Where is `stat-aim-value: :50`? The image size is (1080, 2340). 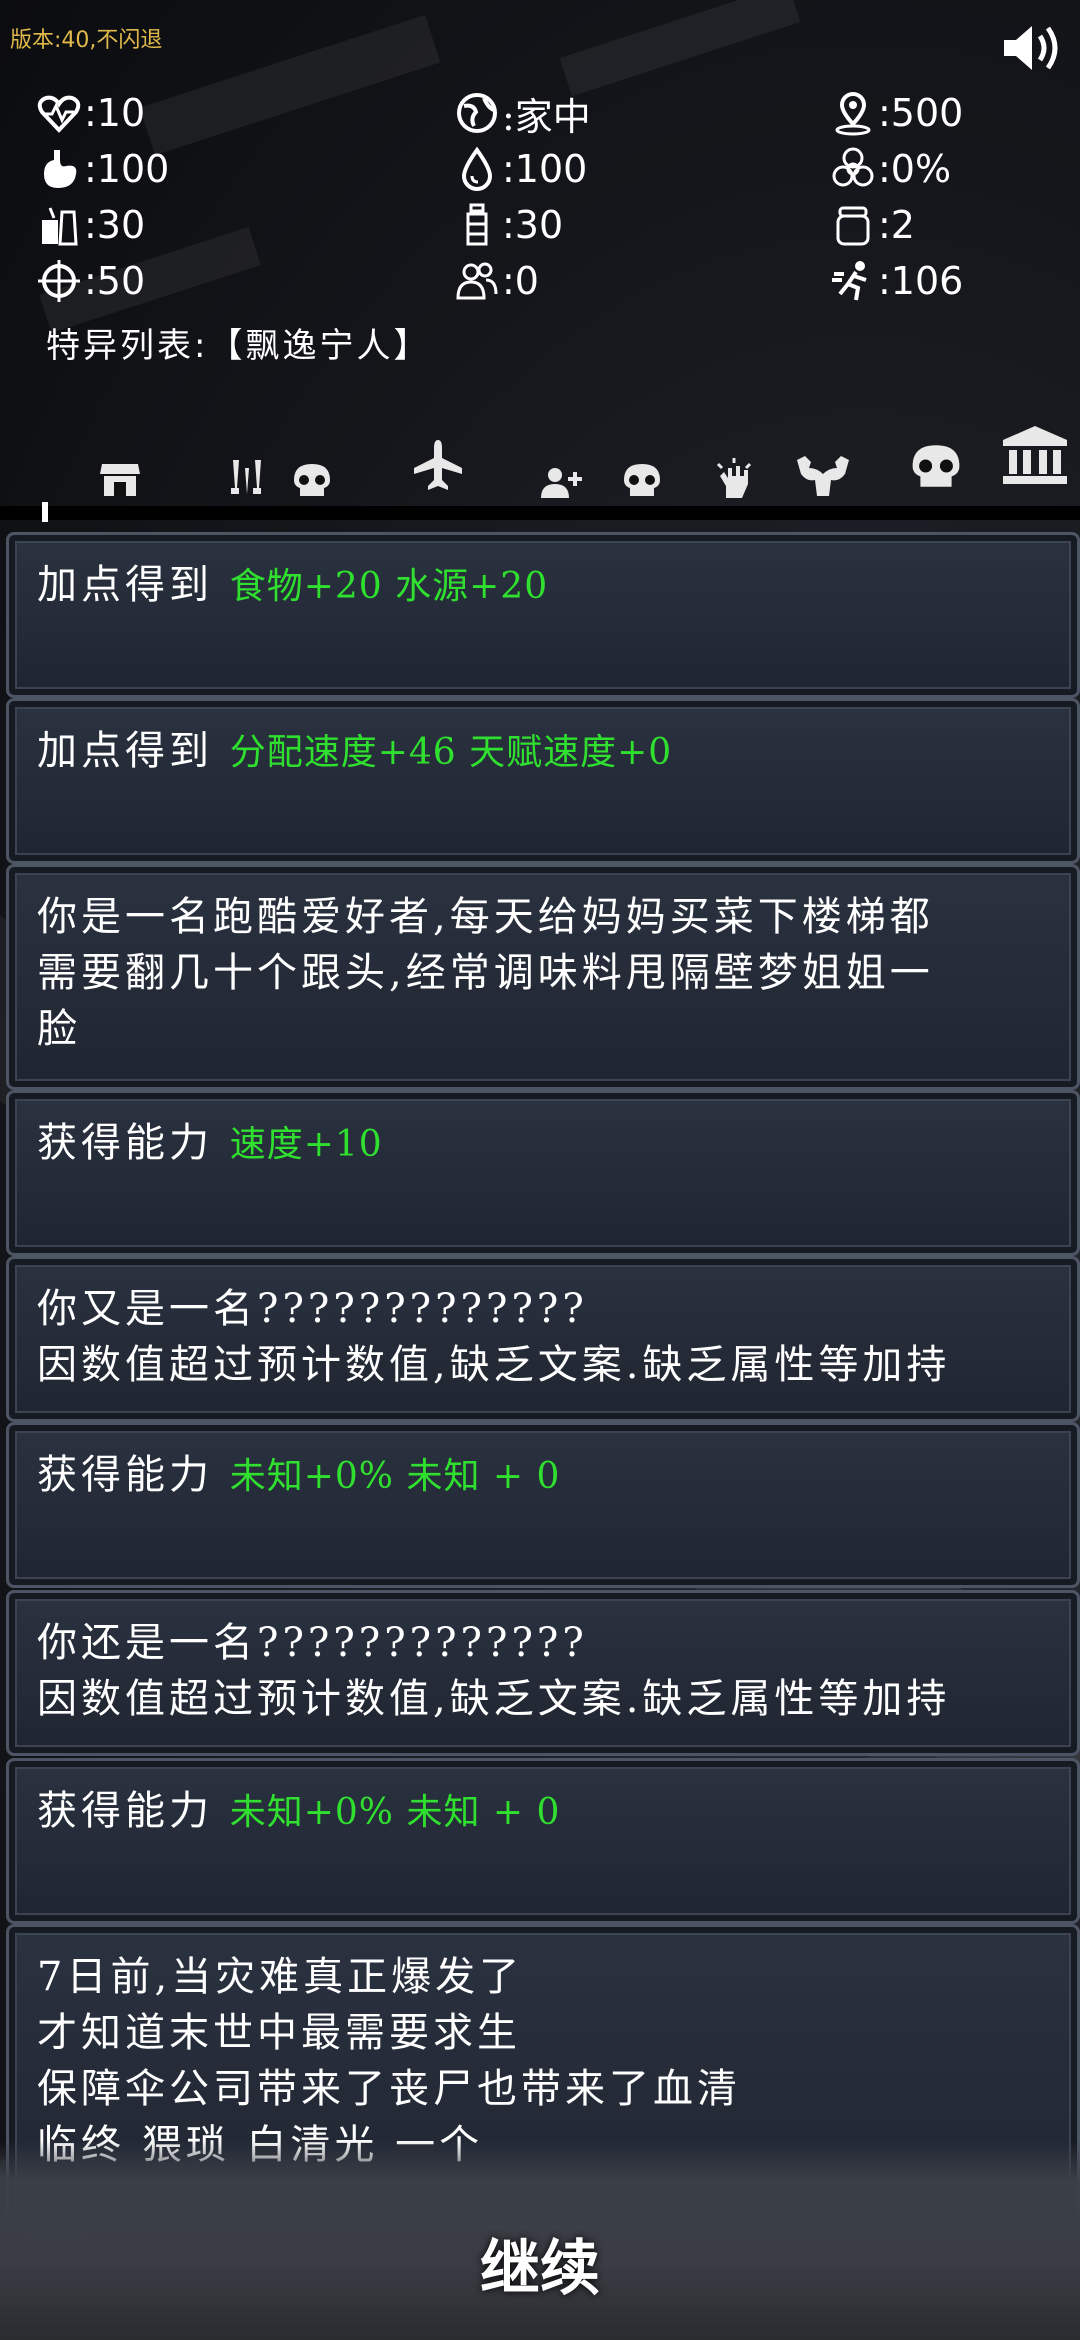 stat-aim-value: :50 is located at coordinates (115, 281).